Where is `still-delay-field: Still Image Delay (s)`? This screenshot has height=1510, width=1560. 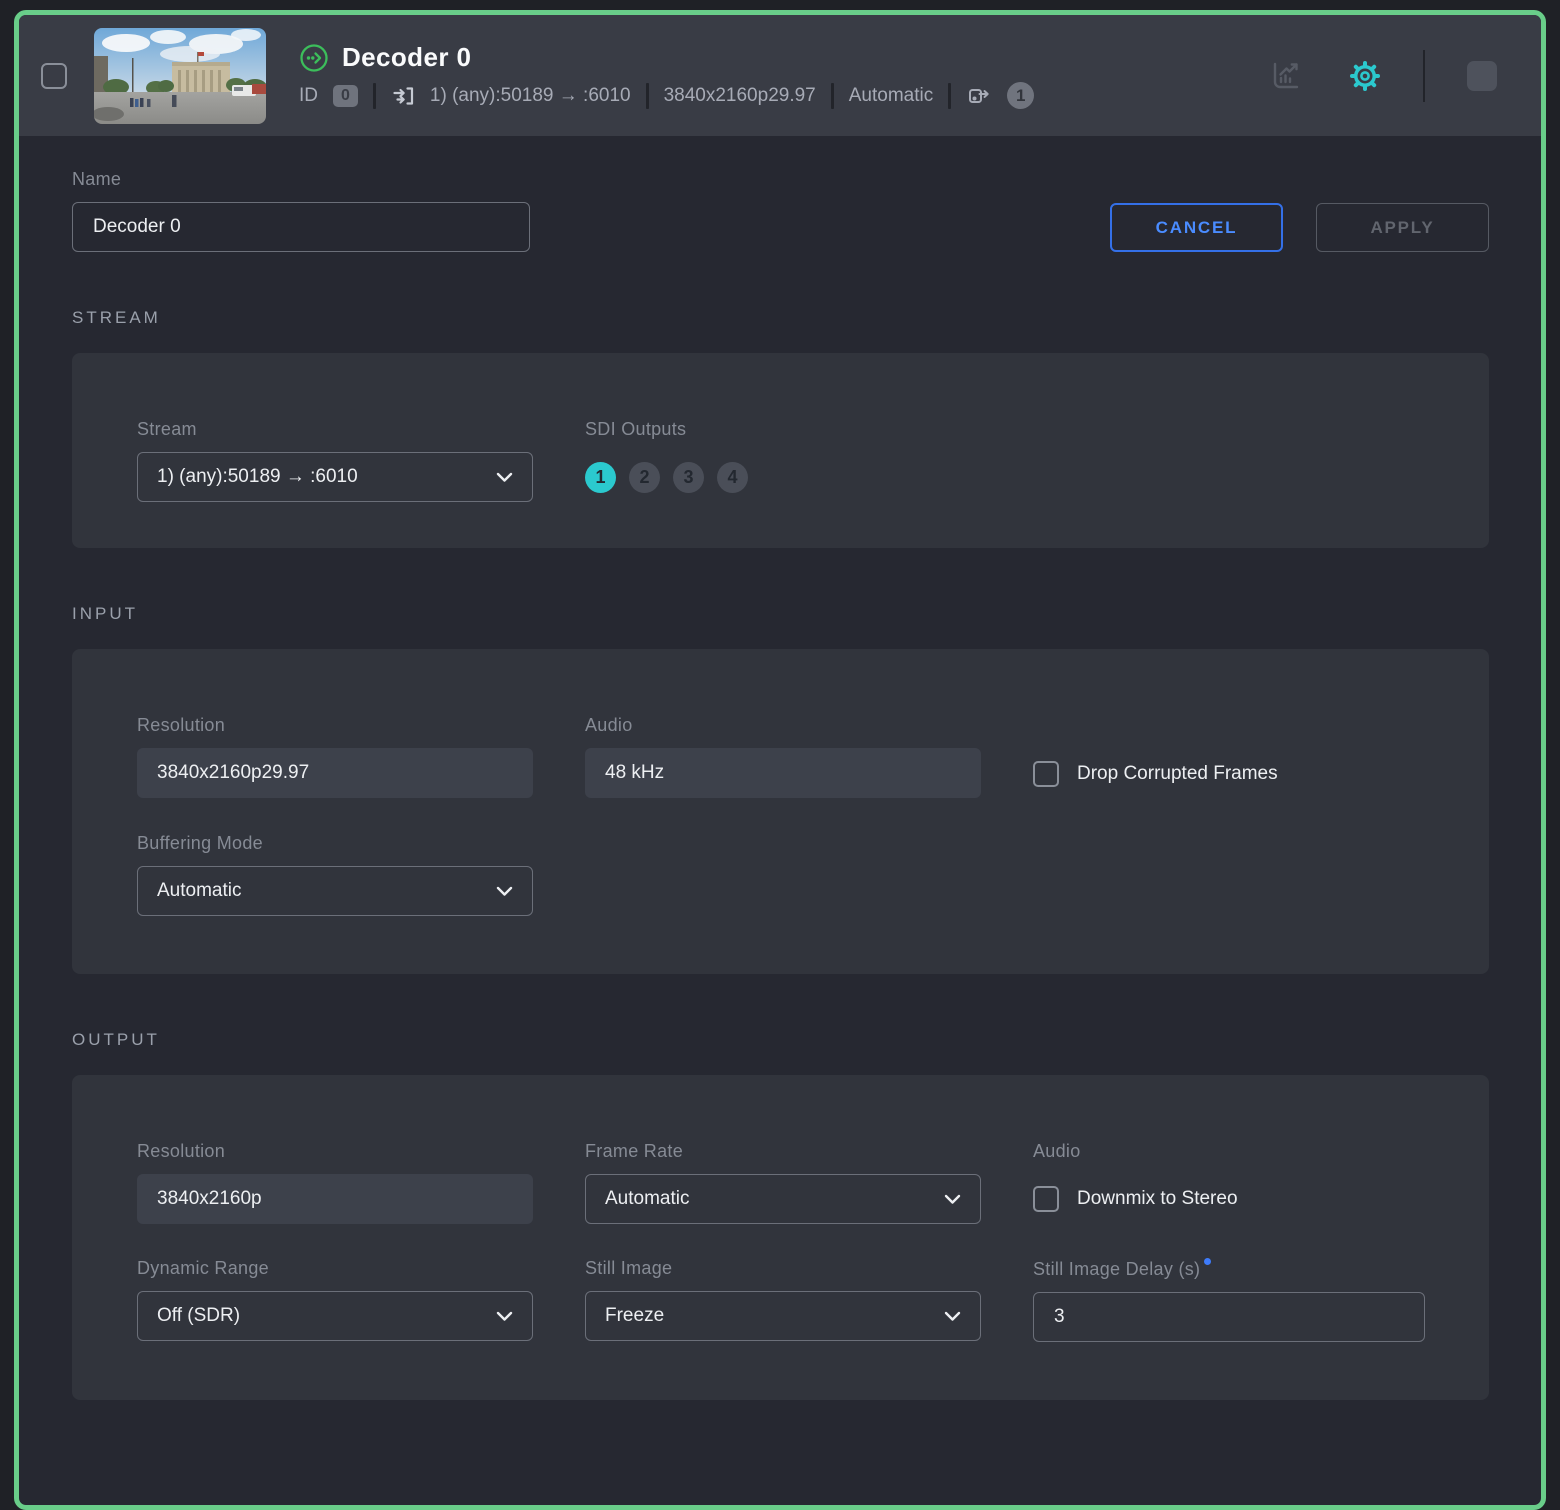 still-delay-field: Still Image Delay (s) is located at coordinates (1229, 1300).